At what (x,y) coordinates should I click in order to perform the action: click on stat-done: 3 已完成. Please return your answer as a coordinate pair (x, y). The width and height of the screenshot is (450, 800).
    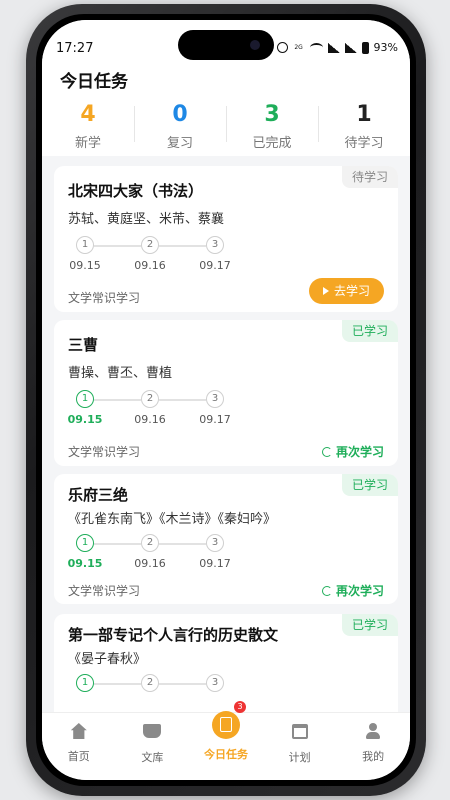
    Looking at the image, I should click on (272, 125).